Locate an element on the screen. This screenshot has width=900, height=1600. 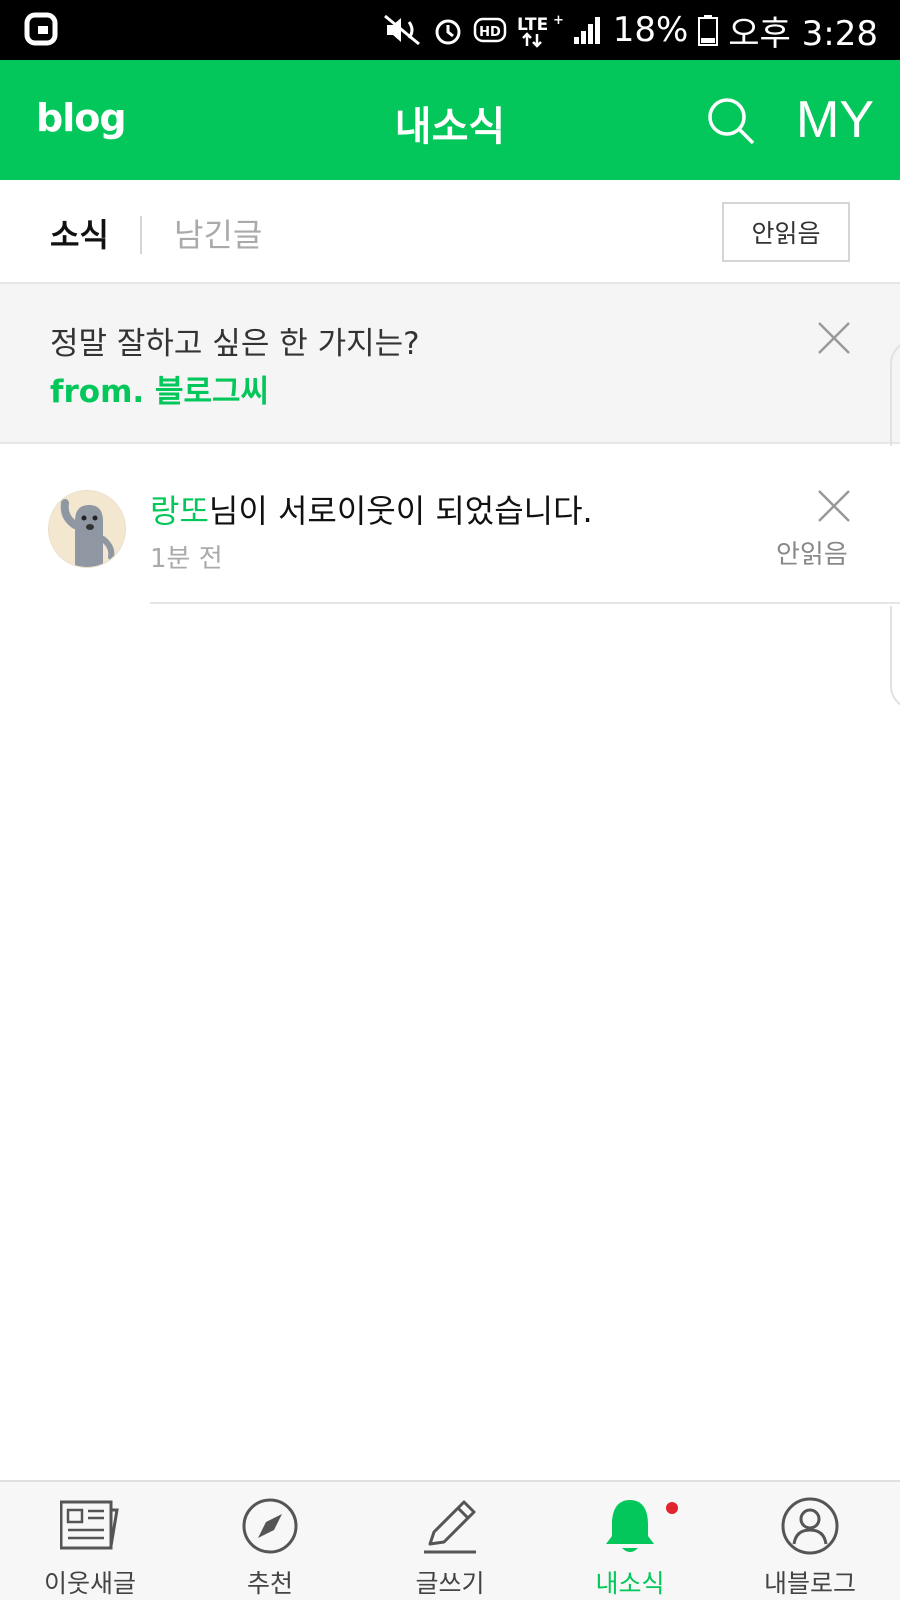
character-avatar-icon is located at coordinates (87, 529).